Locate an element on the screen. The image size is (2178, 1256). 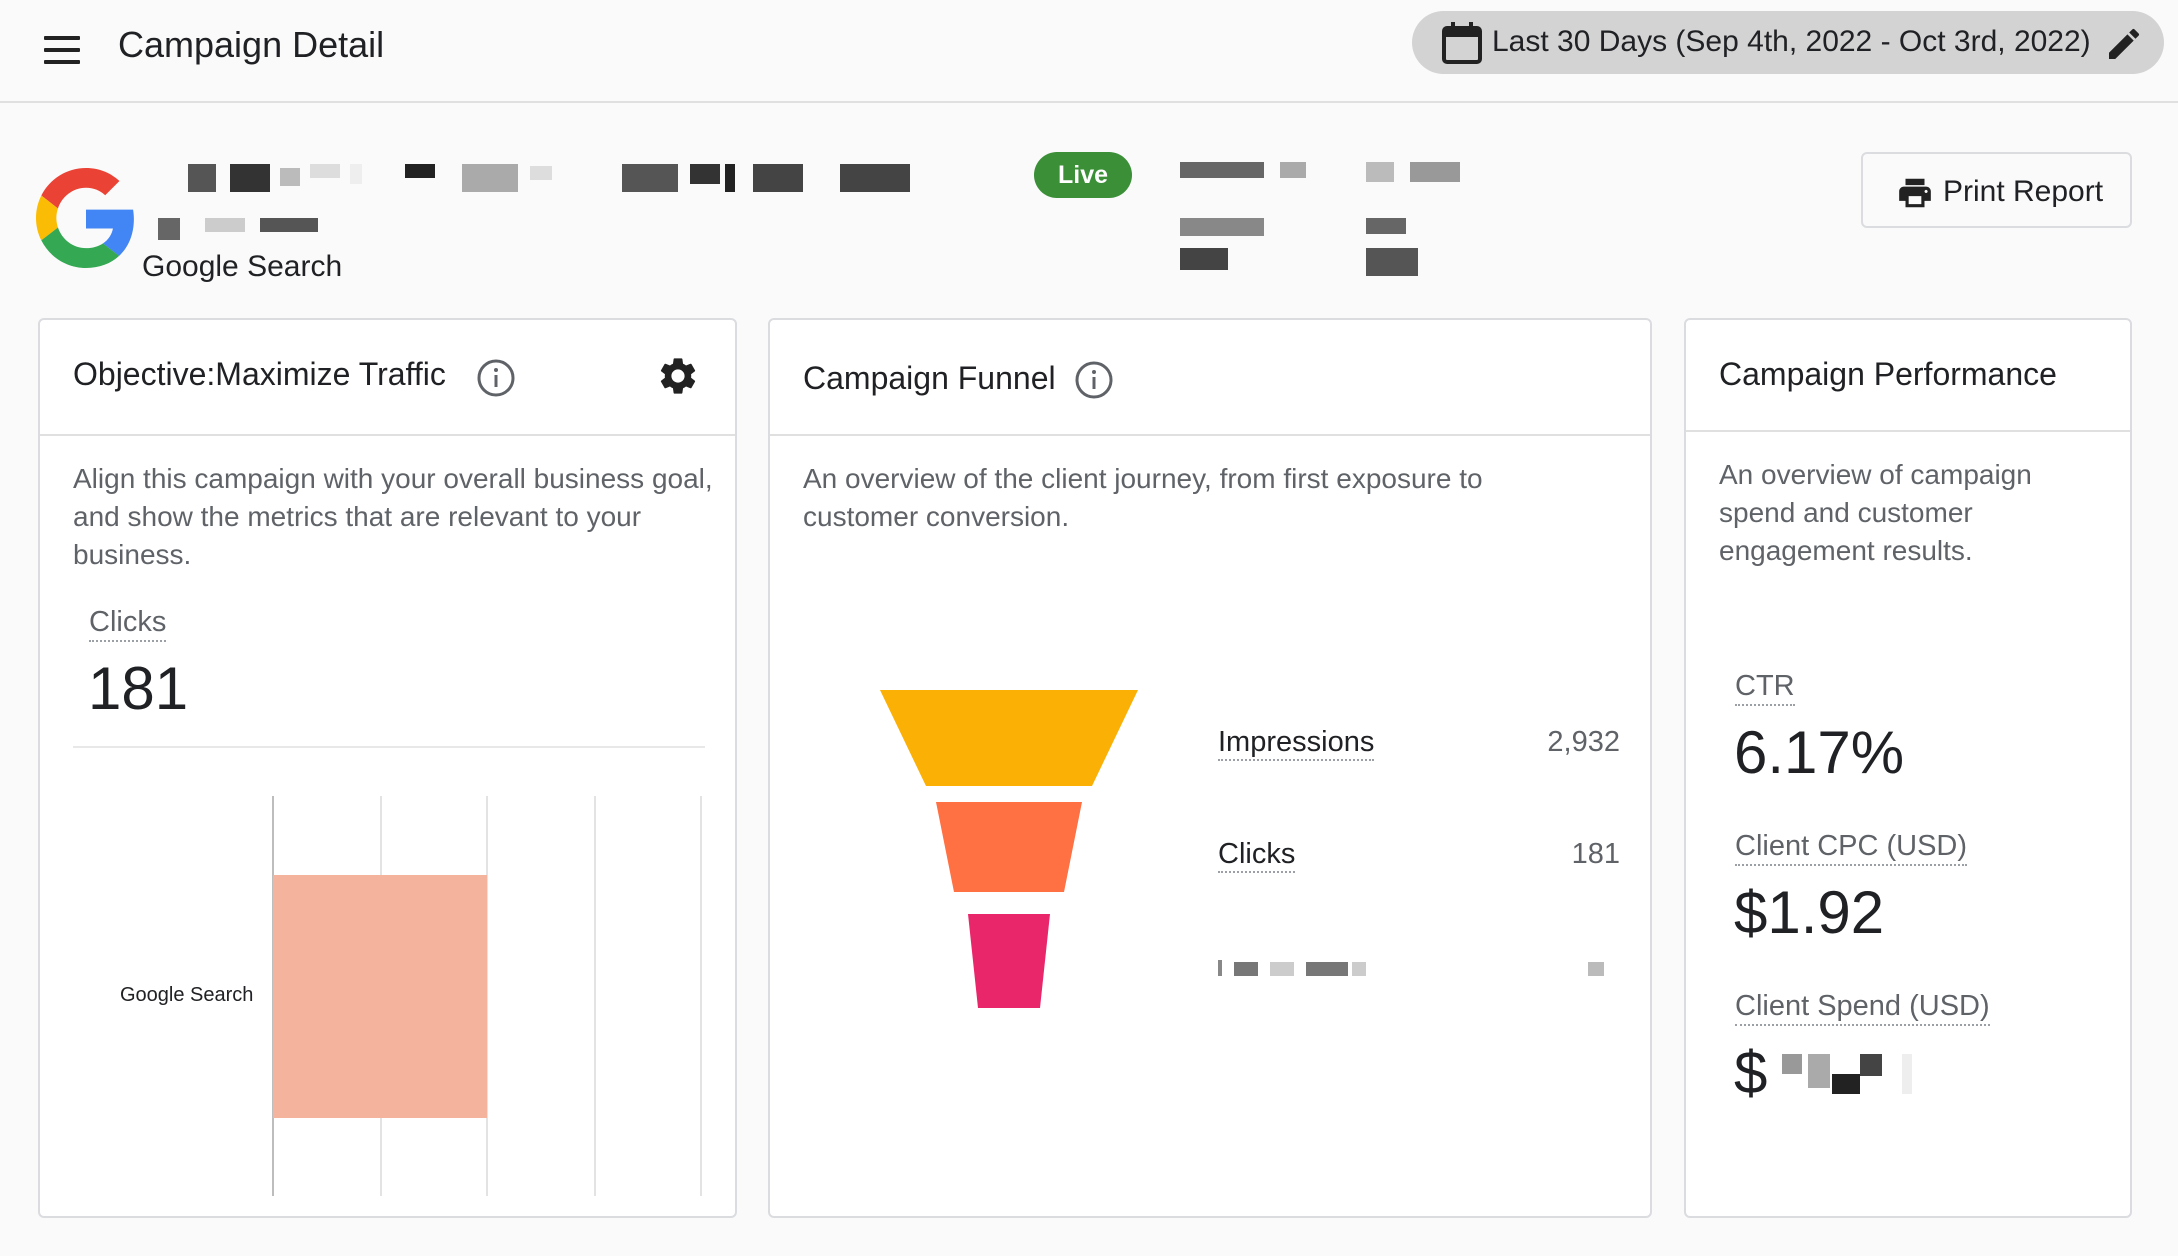
funnel-value-clicks: 181 is located at coordinates (1595, 854).